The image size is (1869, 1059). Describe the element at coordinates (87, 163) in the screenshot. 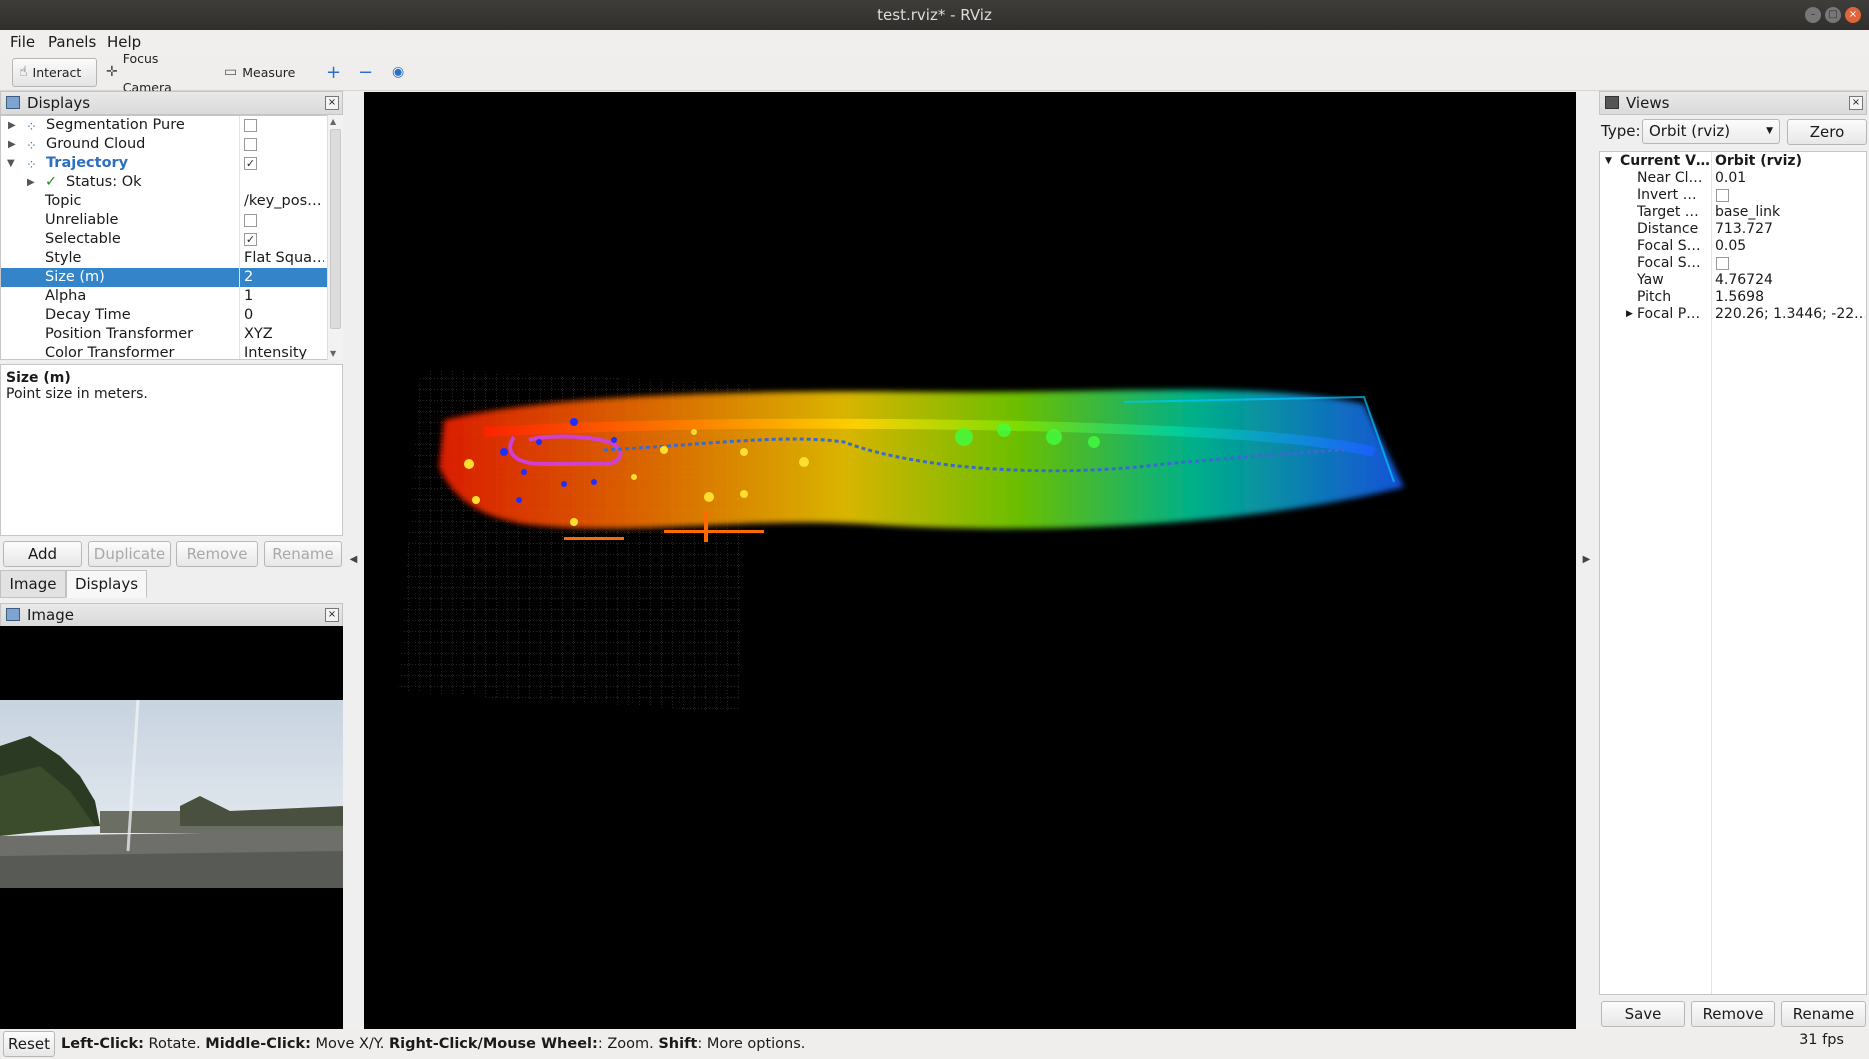

I see `tree-label: Trajectory` at that location.